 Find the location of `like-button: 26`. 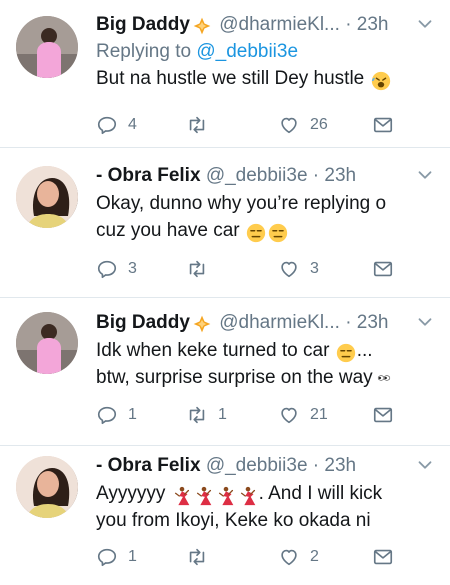

like-button: 26 is located at coordinates (303, 125).